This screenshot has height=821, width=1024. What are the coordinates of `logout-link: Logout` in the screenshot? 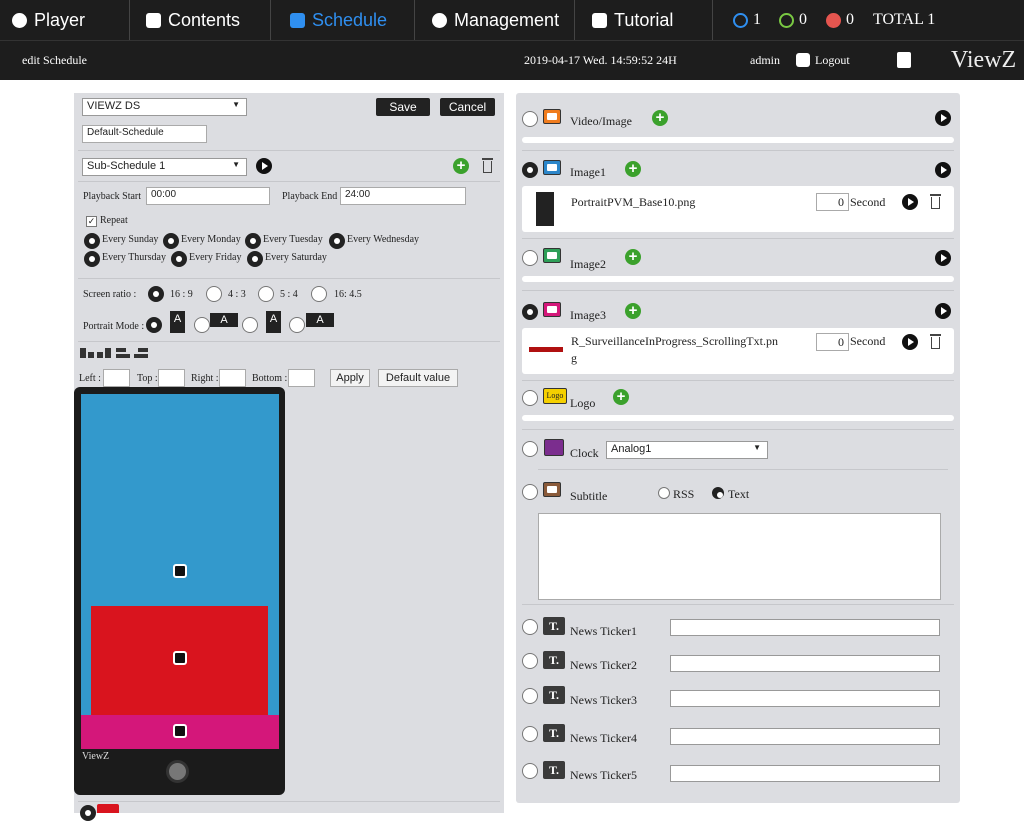 It's located at (832, 60).